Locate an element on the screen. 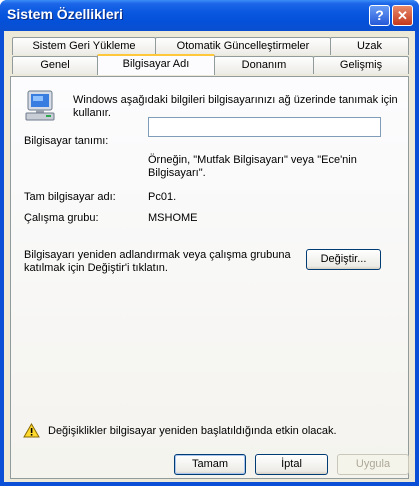 This screenshot has width=419, height=486. title-bar: Sistem Özellikleri ? ✕ is located at coordinates (209, 15).